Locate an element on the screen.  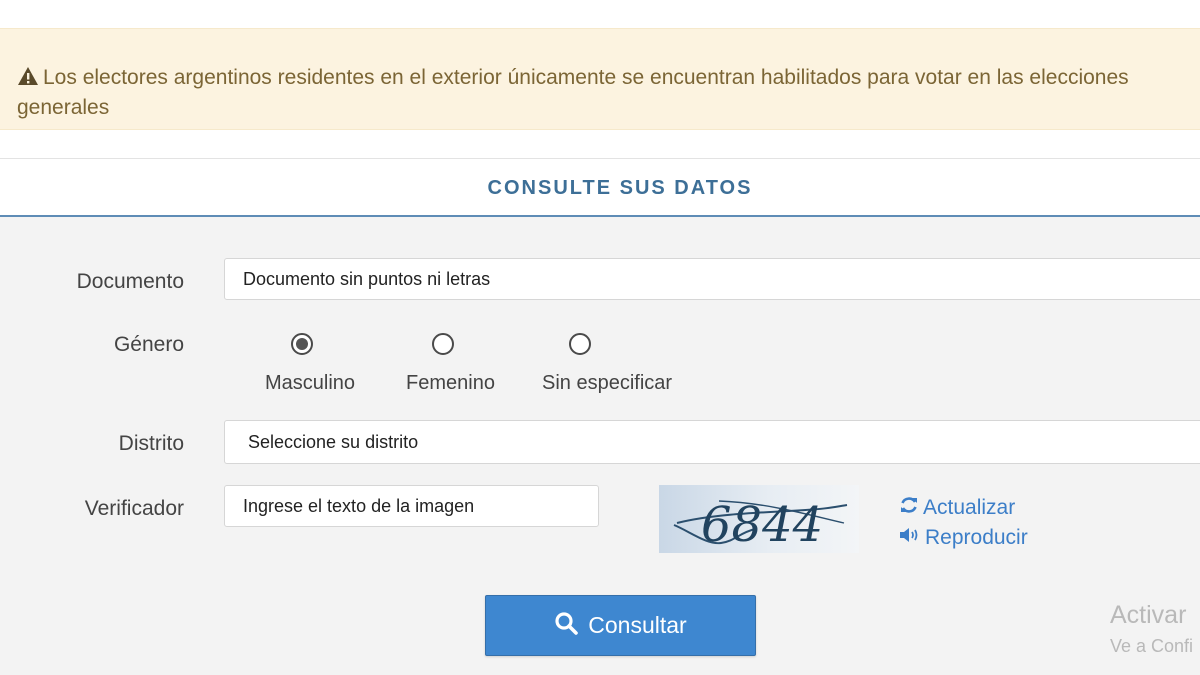
activation-watermark-title: Activar is located at coordinates (1148, 615).